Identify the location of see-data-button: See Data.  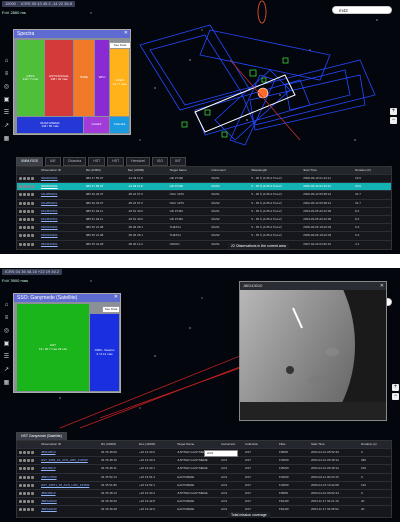
(111, 309).